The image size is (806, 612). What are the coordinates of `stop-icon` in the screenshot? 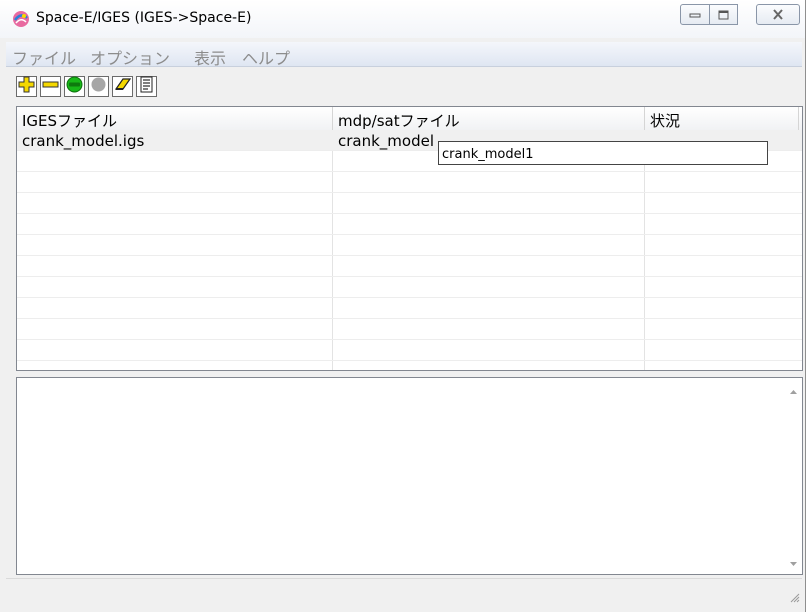 It's located at (98, 86).